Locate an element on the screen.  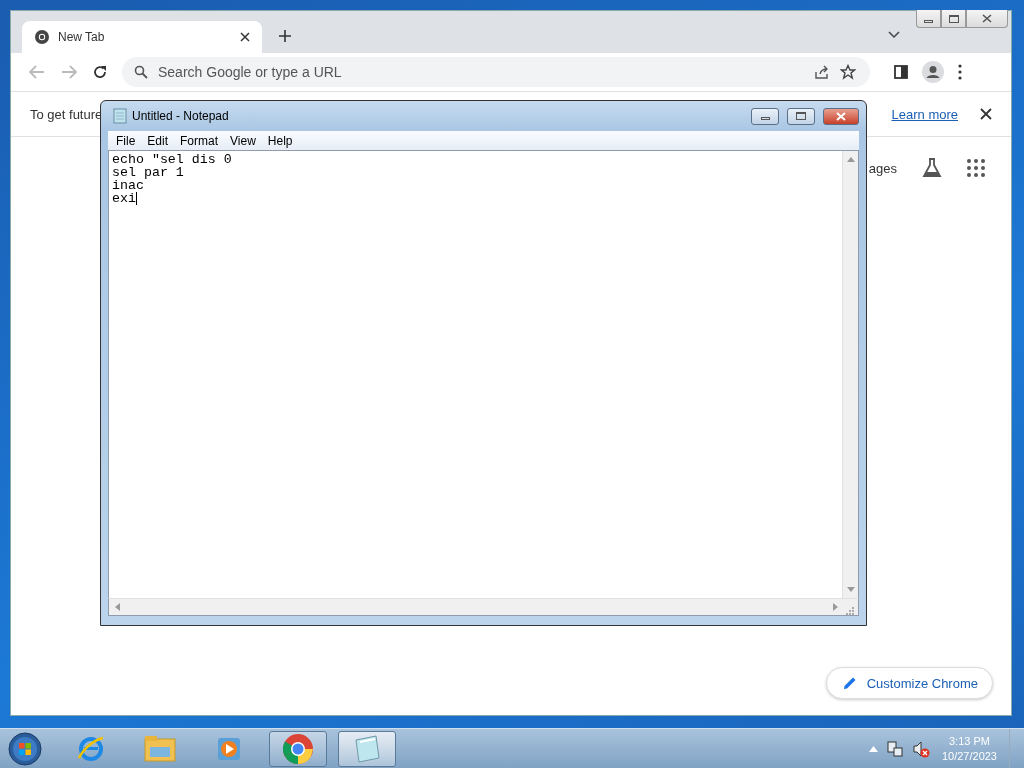
taskbar-notepad-button is located at coordinates (367, 748).